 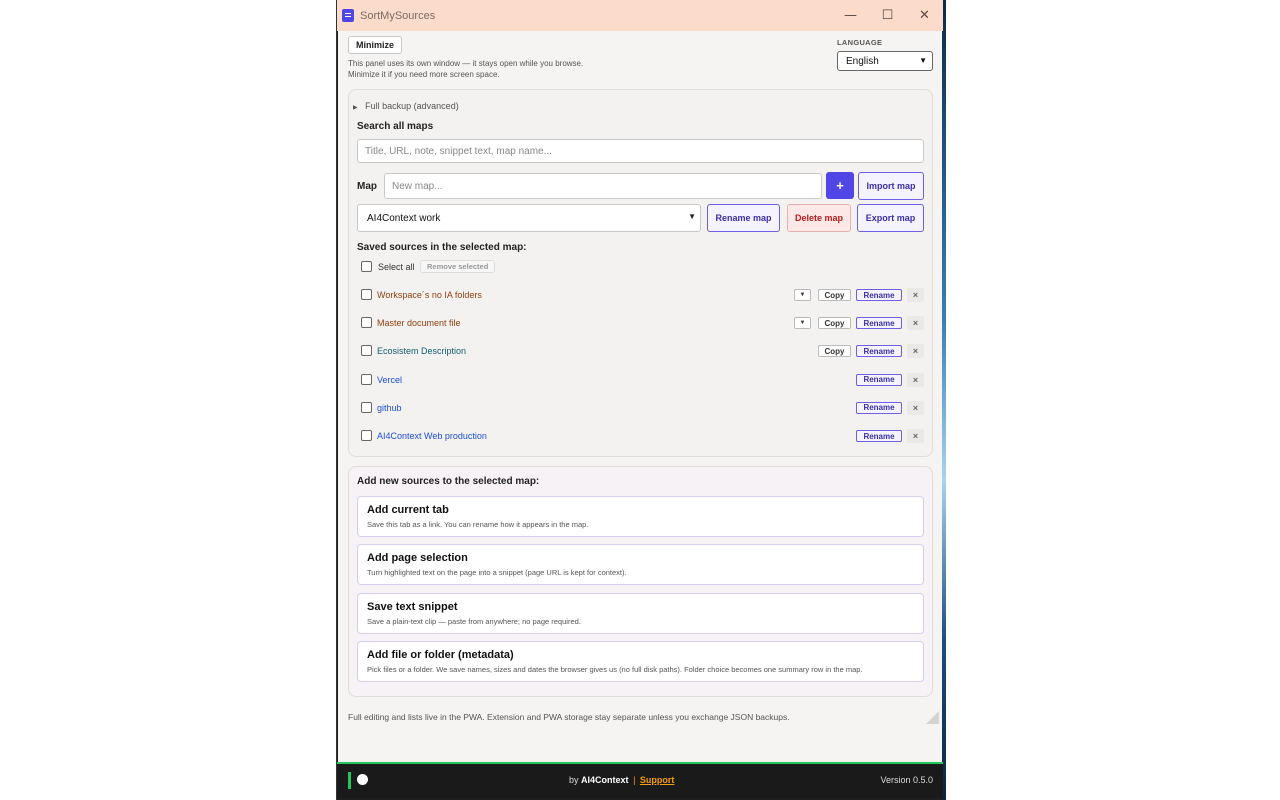 I want to click on full-backup-toggle: ▶ Full backup (advanced), so click(x=406, y=106).